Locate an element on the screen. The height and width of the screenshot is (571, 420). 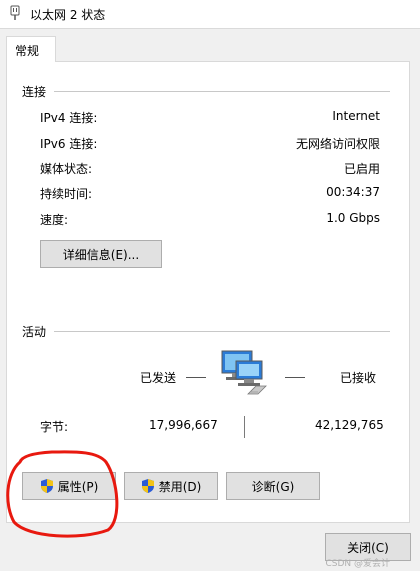
properties-button-label: 属性(P) is located at coordinates (78, 486).